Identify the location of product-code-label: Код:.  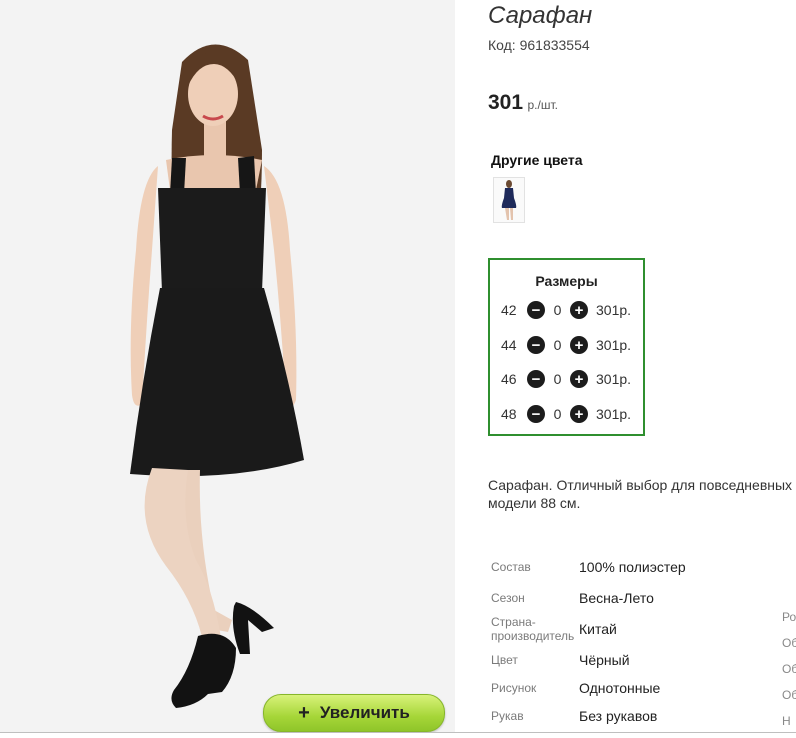
(502, 45).